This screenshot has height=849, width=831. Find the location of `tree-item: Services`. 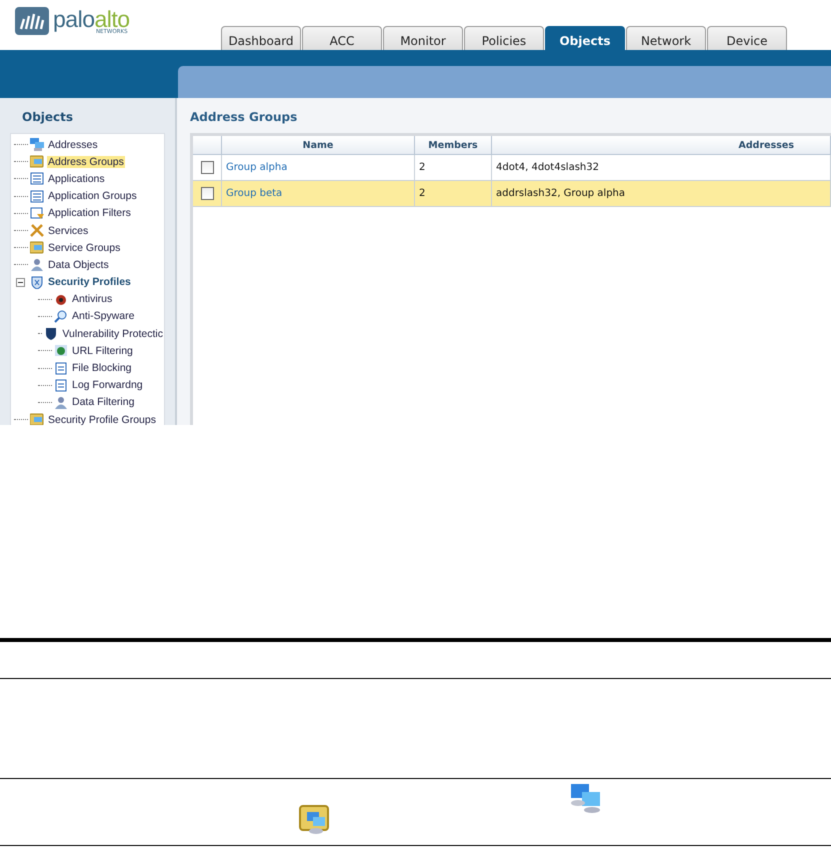

tree-item: Services is located at coordinates (68, 230).